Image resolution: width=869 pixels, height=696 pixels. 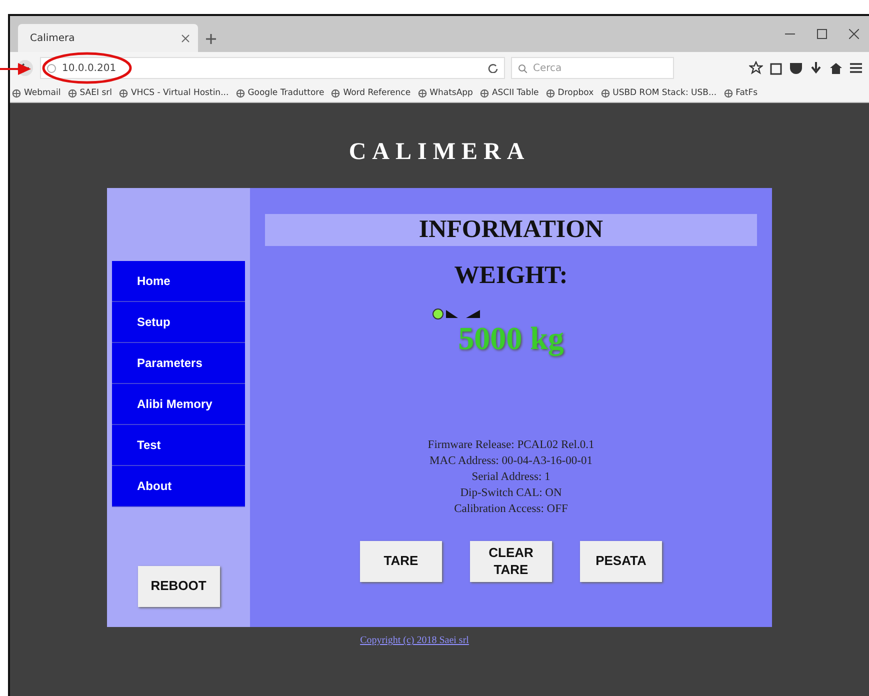 What do you see at coordinates (856, 68) in the screenshot?
I see `menu-icon` at bounding box center [856, 68].